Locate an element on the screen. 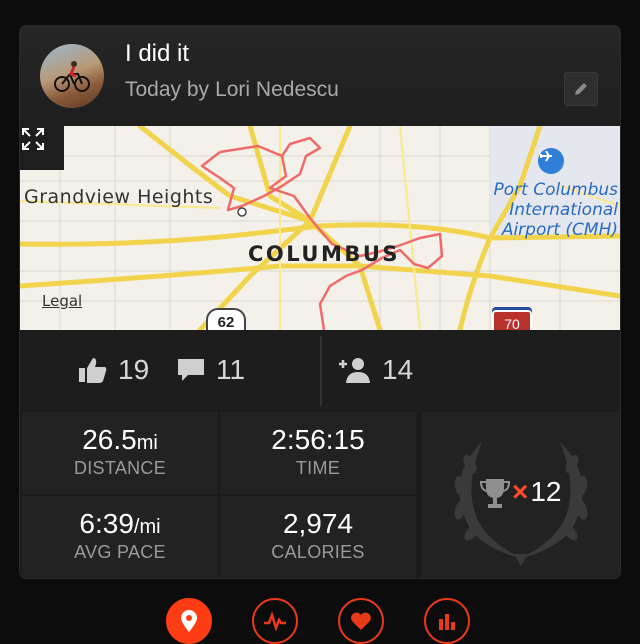 The image size is (640, 644). stat-calories: 2,974 CALORIES is located at coordinates (318, 537).